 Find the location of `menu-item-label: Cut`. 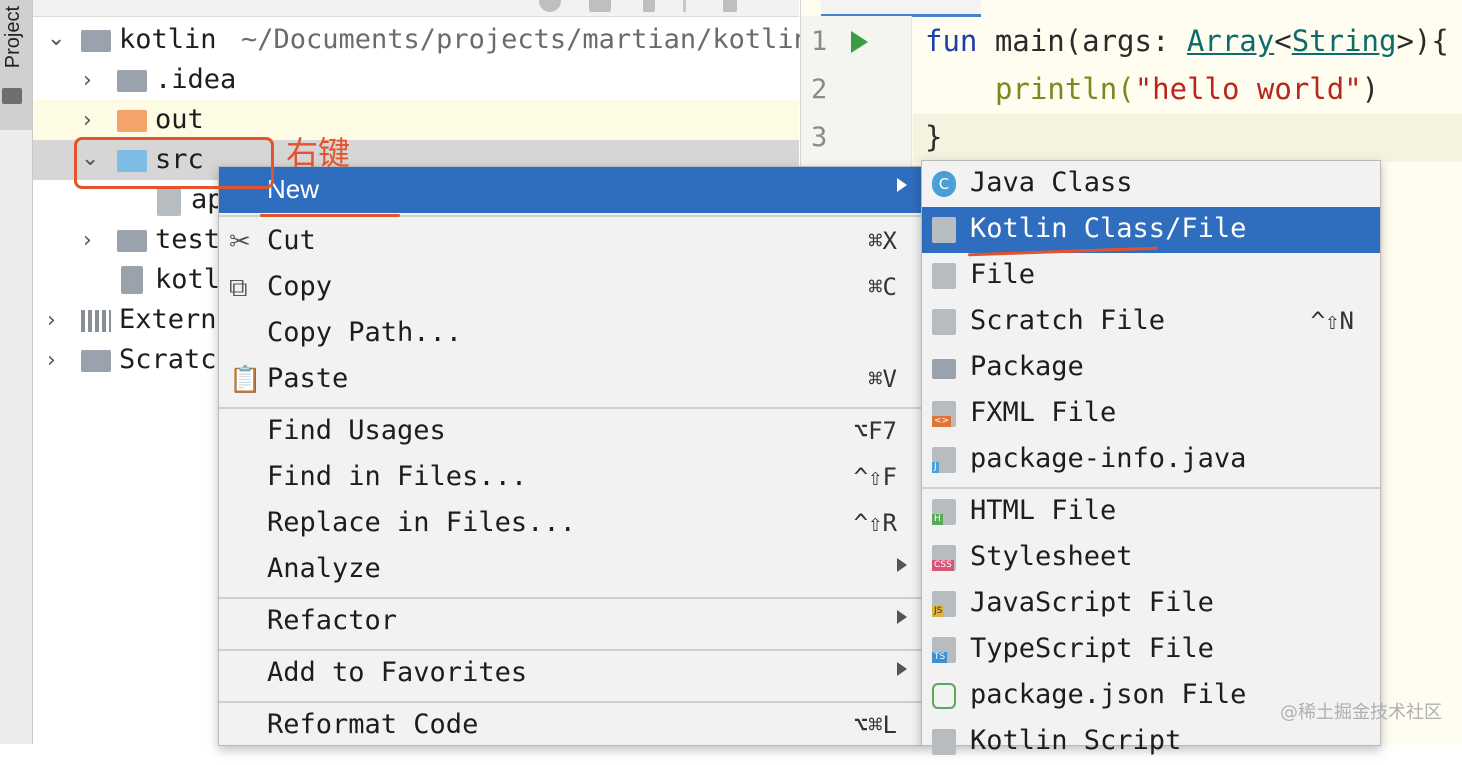

menu-item-label: Cut is located at coordinates (291, 240).